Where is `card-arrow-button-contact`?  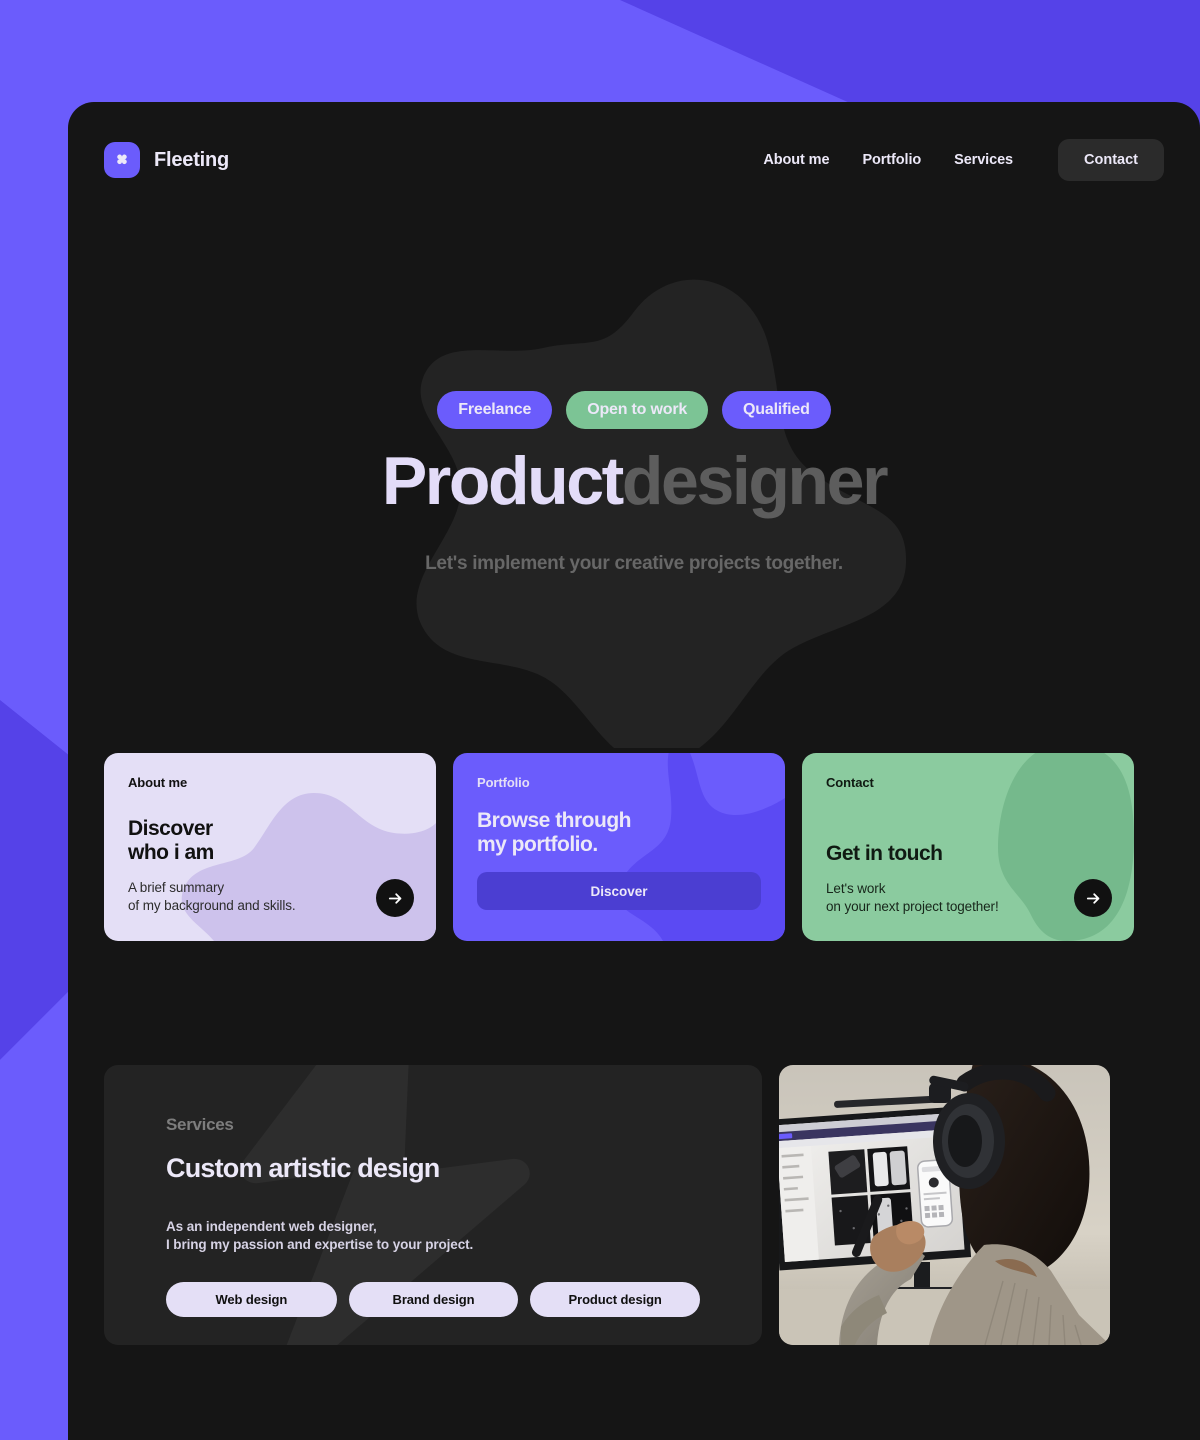 card-arrow-button-contact is located at coordinates (1093, 898).